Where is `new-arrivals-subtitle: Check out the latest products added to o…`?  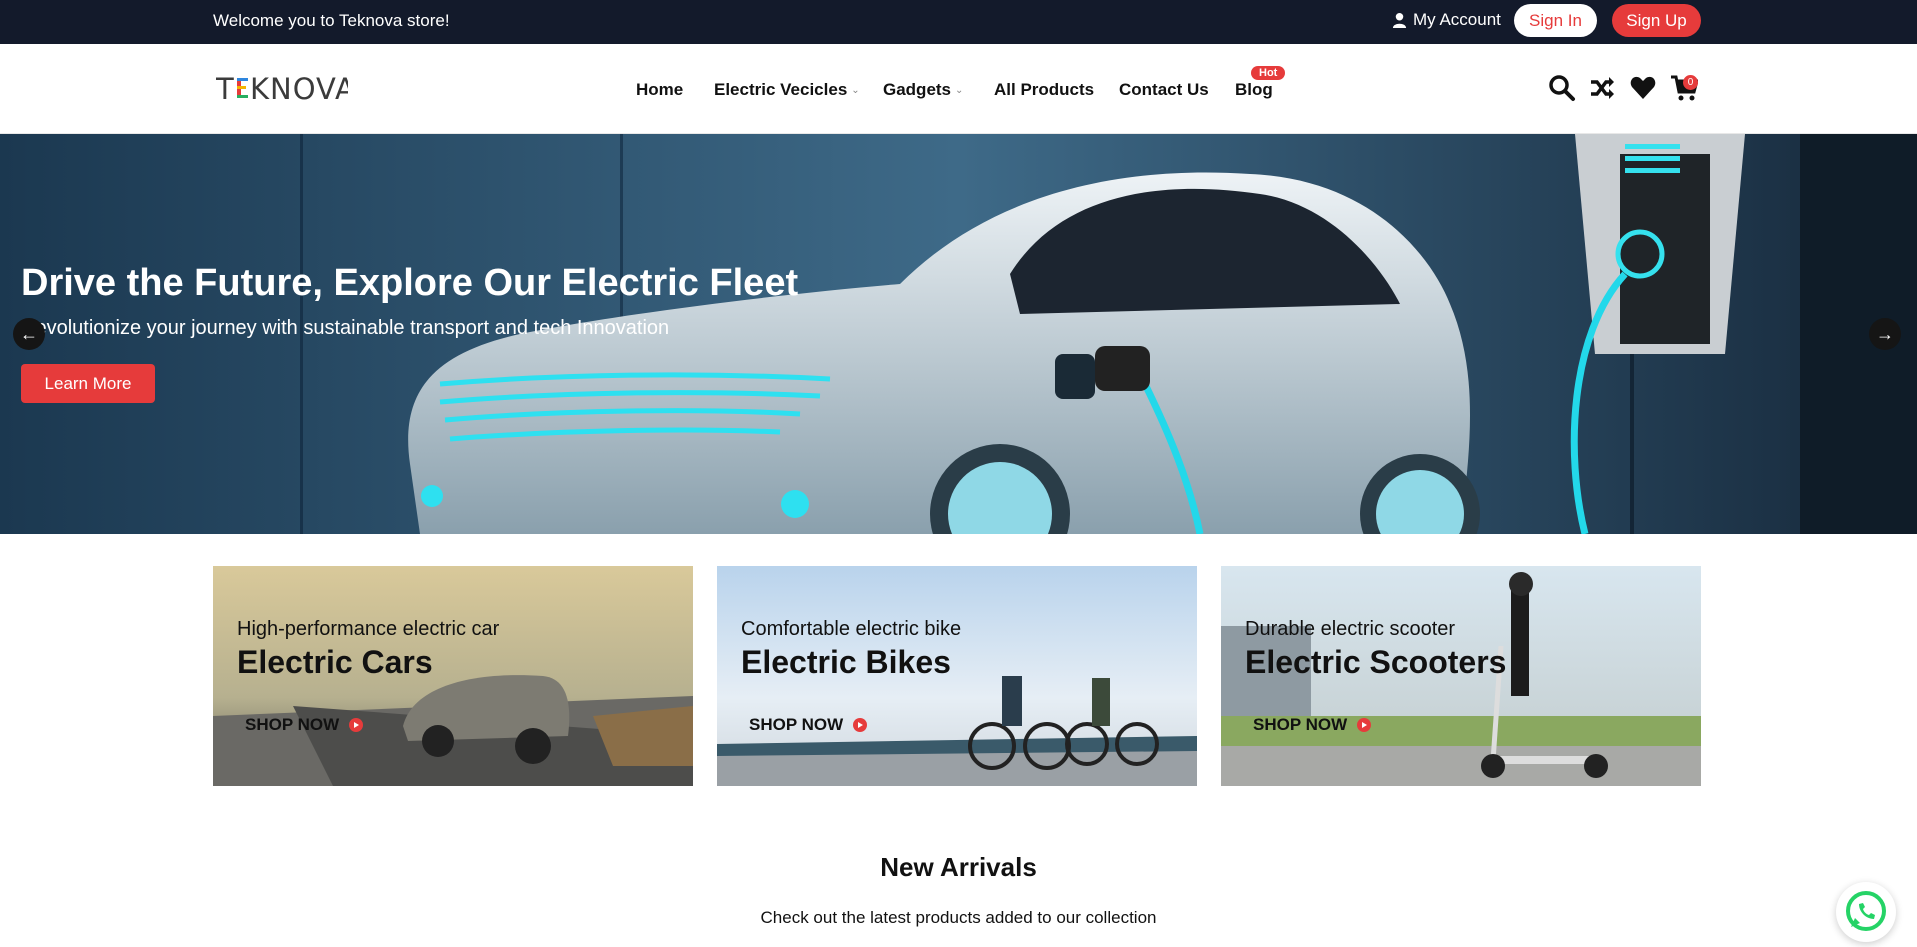 new-arrivals-subtitle: Check out the latest products added to o… is located at coordinates (958, 917).